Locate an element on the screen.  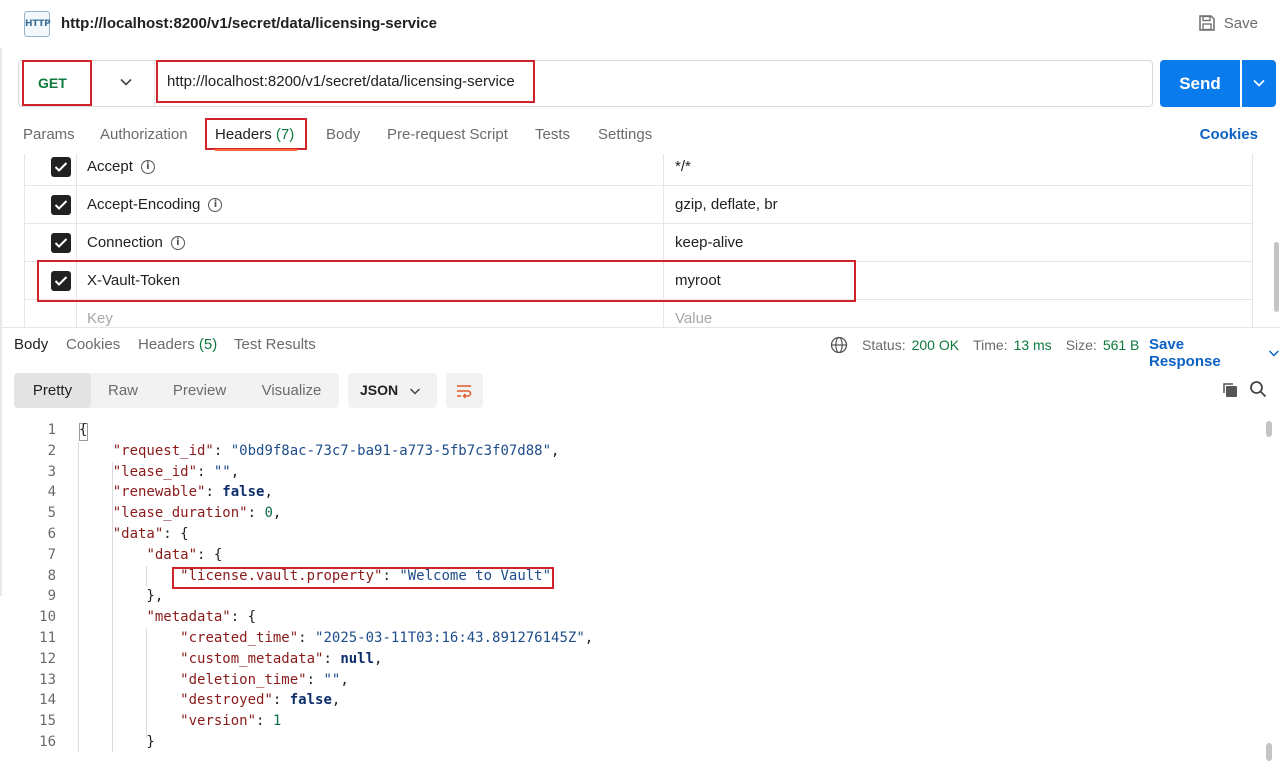
table-row: Accept i */* is located at coordinates (638, 170).